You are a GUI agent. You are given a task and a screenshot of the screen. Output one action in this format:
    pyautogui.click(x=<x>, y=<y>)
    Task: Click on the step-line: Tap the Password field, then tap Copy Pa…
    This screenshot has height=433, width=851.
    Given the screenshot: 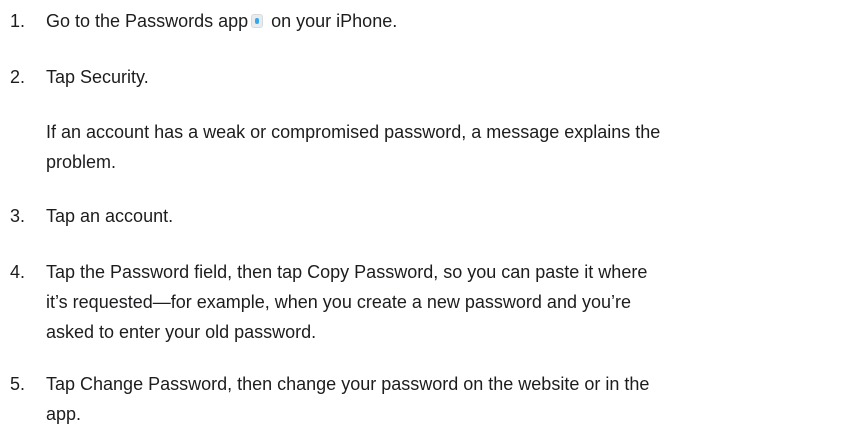 What is the action you would take?
    pyautogui.click(x=347, y=272)
    